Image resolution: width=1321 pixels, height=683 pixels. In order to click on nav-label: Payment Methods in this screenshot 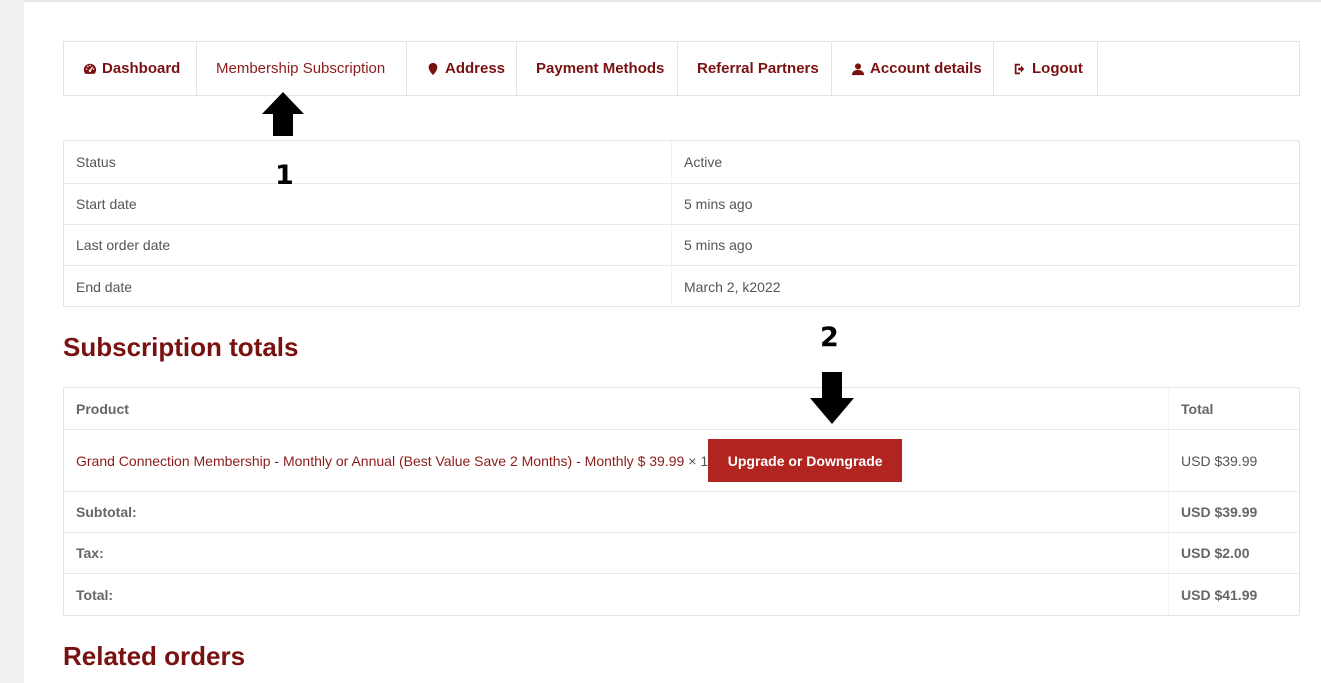, I will do `click(600, 68)`.